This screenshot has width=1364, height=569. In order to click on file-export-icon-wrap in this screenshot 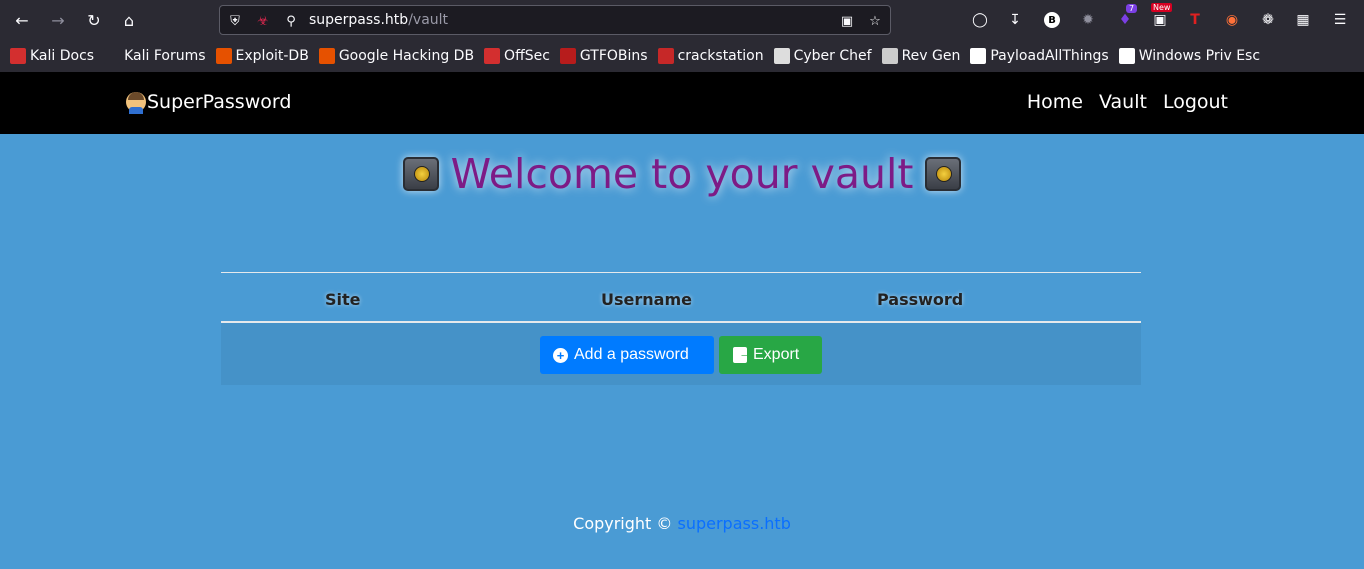, I will do `click(742, 354)`.